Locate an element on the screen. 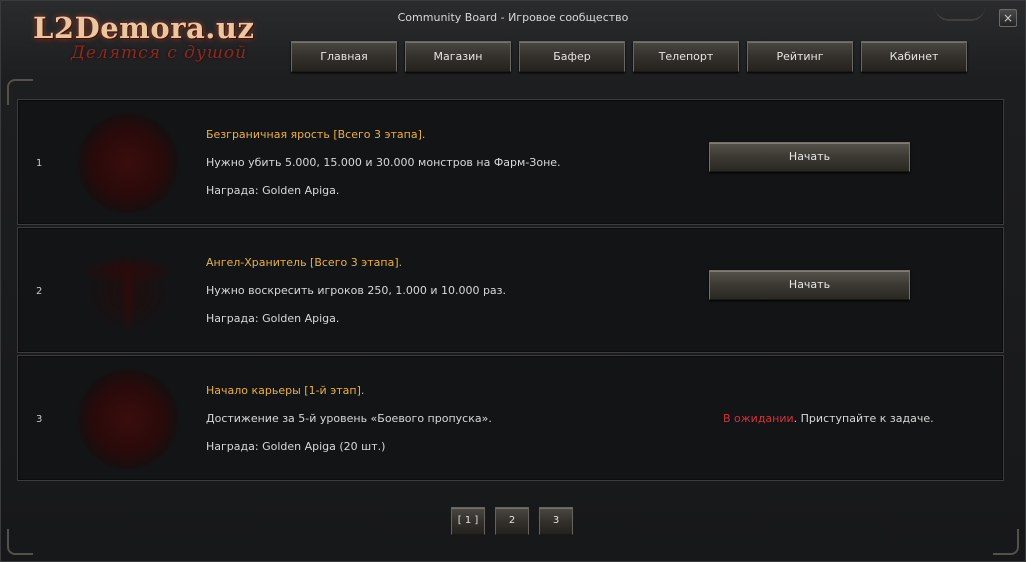  row-number: 1 is located at coordinates (39, 163).